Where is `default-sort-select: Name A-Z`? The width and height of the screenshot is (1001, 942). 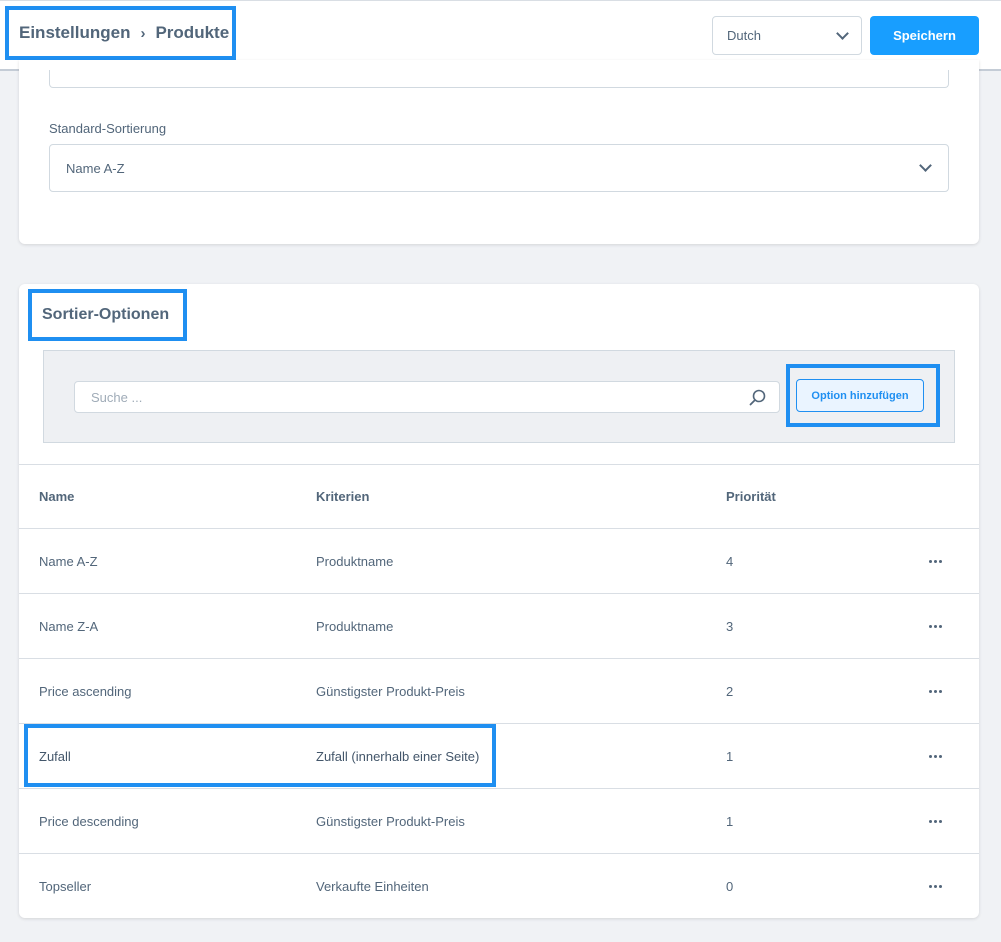 default-sort-select: Name A-Z is located at coordinates (499, 168).